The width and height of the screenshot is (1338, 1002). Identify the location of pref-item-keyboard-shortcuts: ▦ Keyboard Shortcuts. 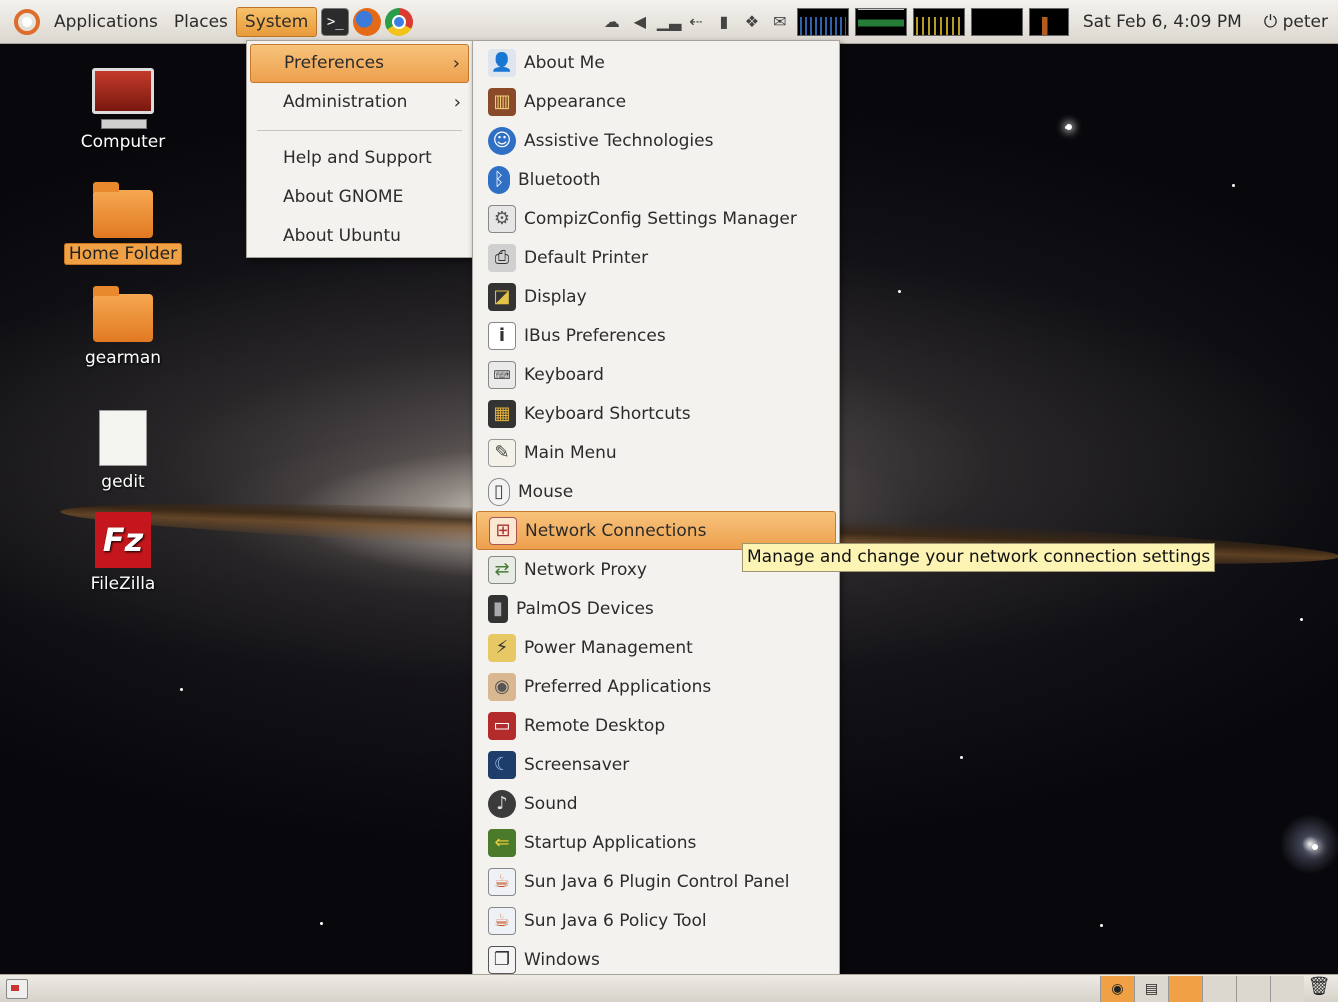
(656, 413).